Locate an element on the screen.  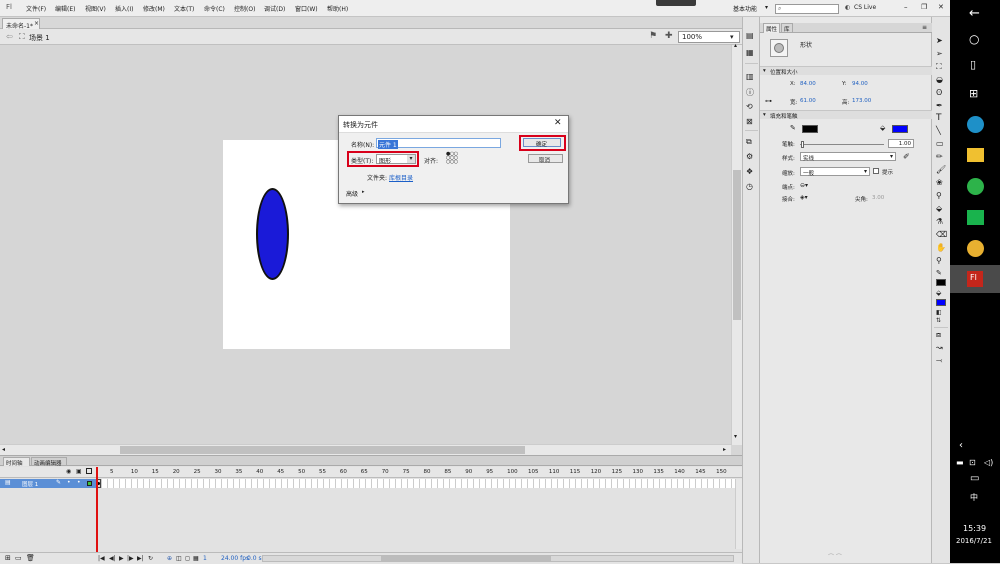
panel-menu-icon: ≡ is located at coordinates (924, 27).